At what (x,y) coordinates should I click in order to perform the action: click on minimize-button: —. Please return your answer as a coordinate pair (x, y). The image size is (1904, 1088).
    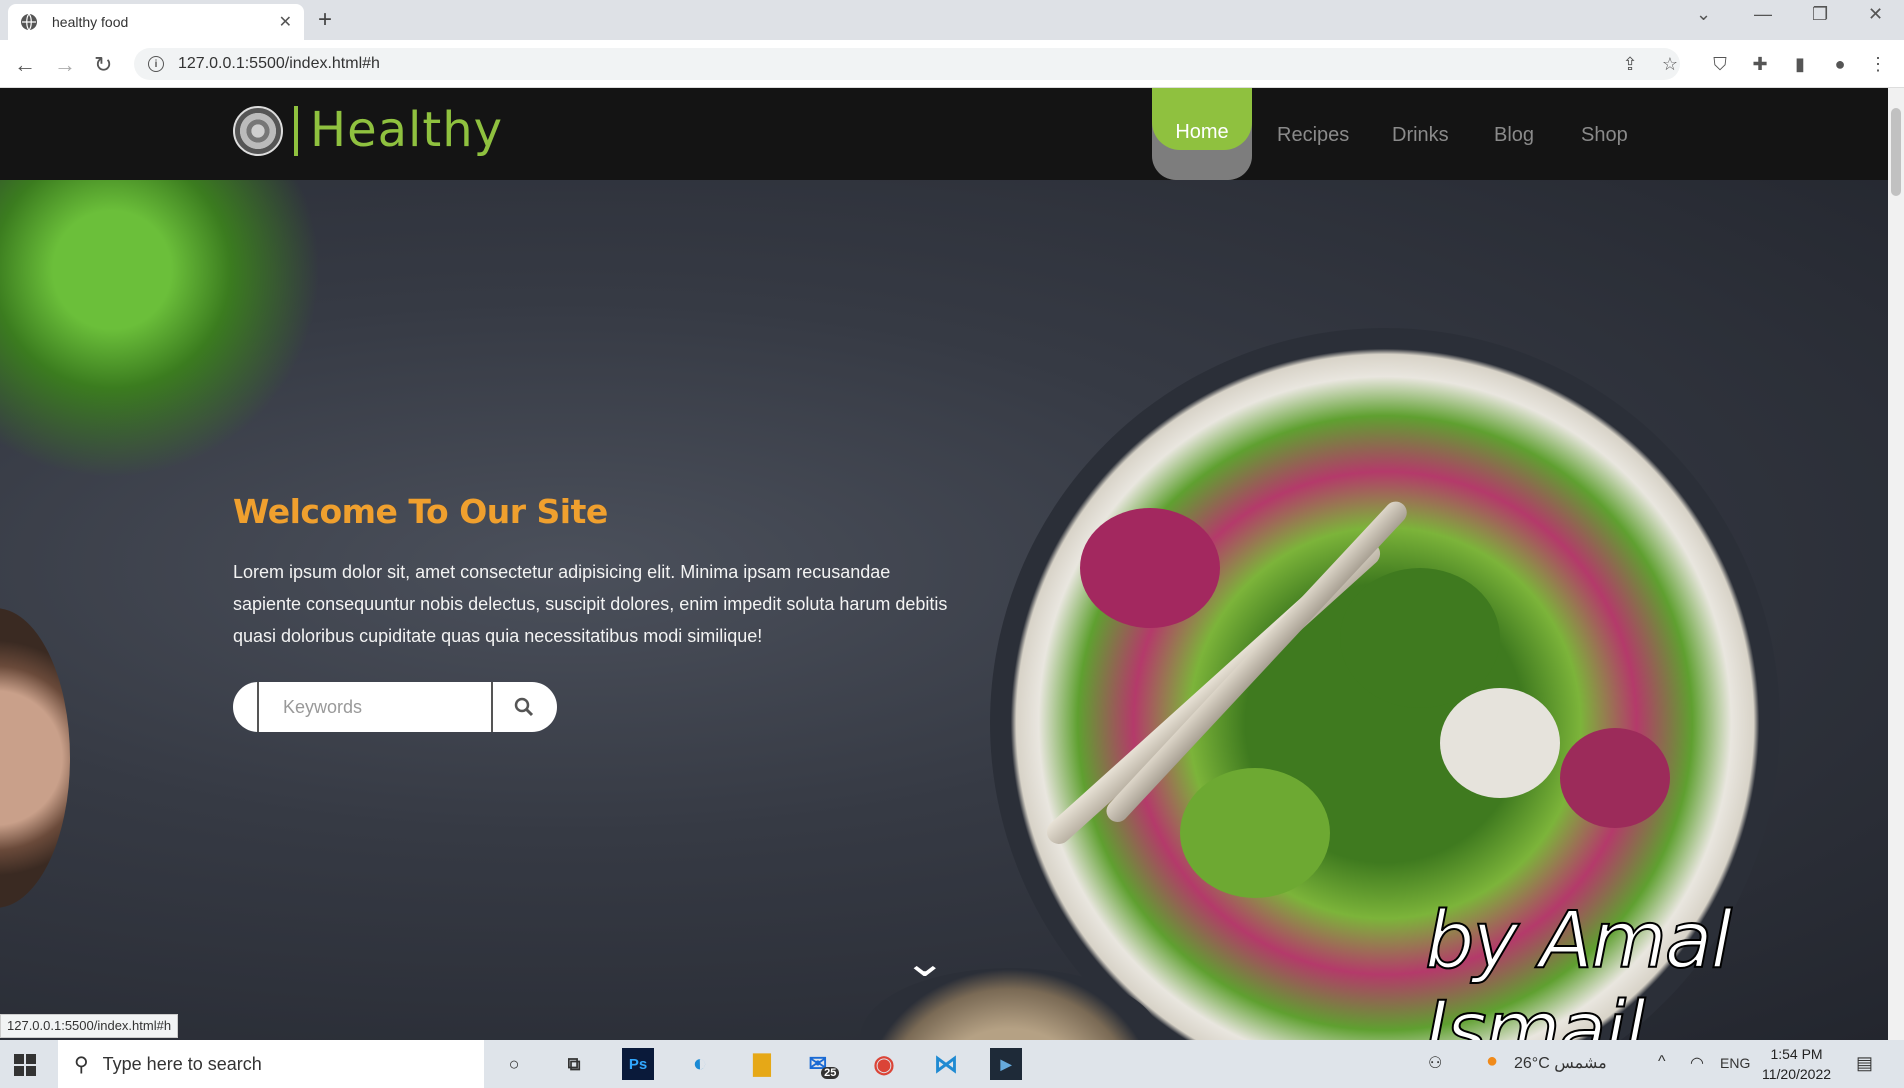
    Looking at the image, I should click on (1763, 14).